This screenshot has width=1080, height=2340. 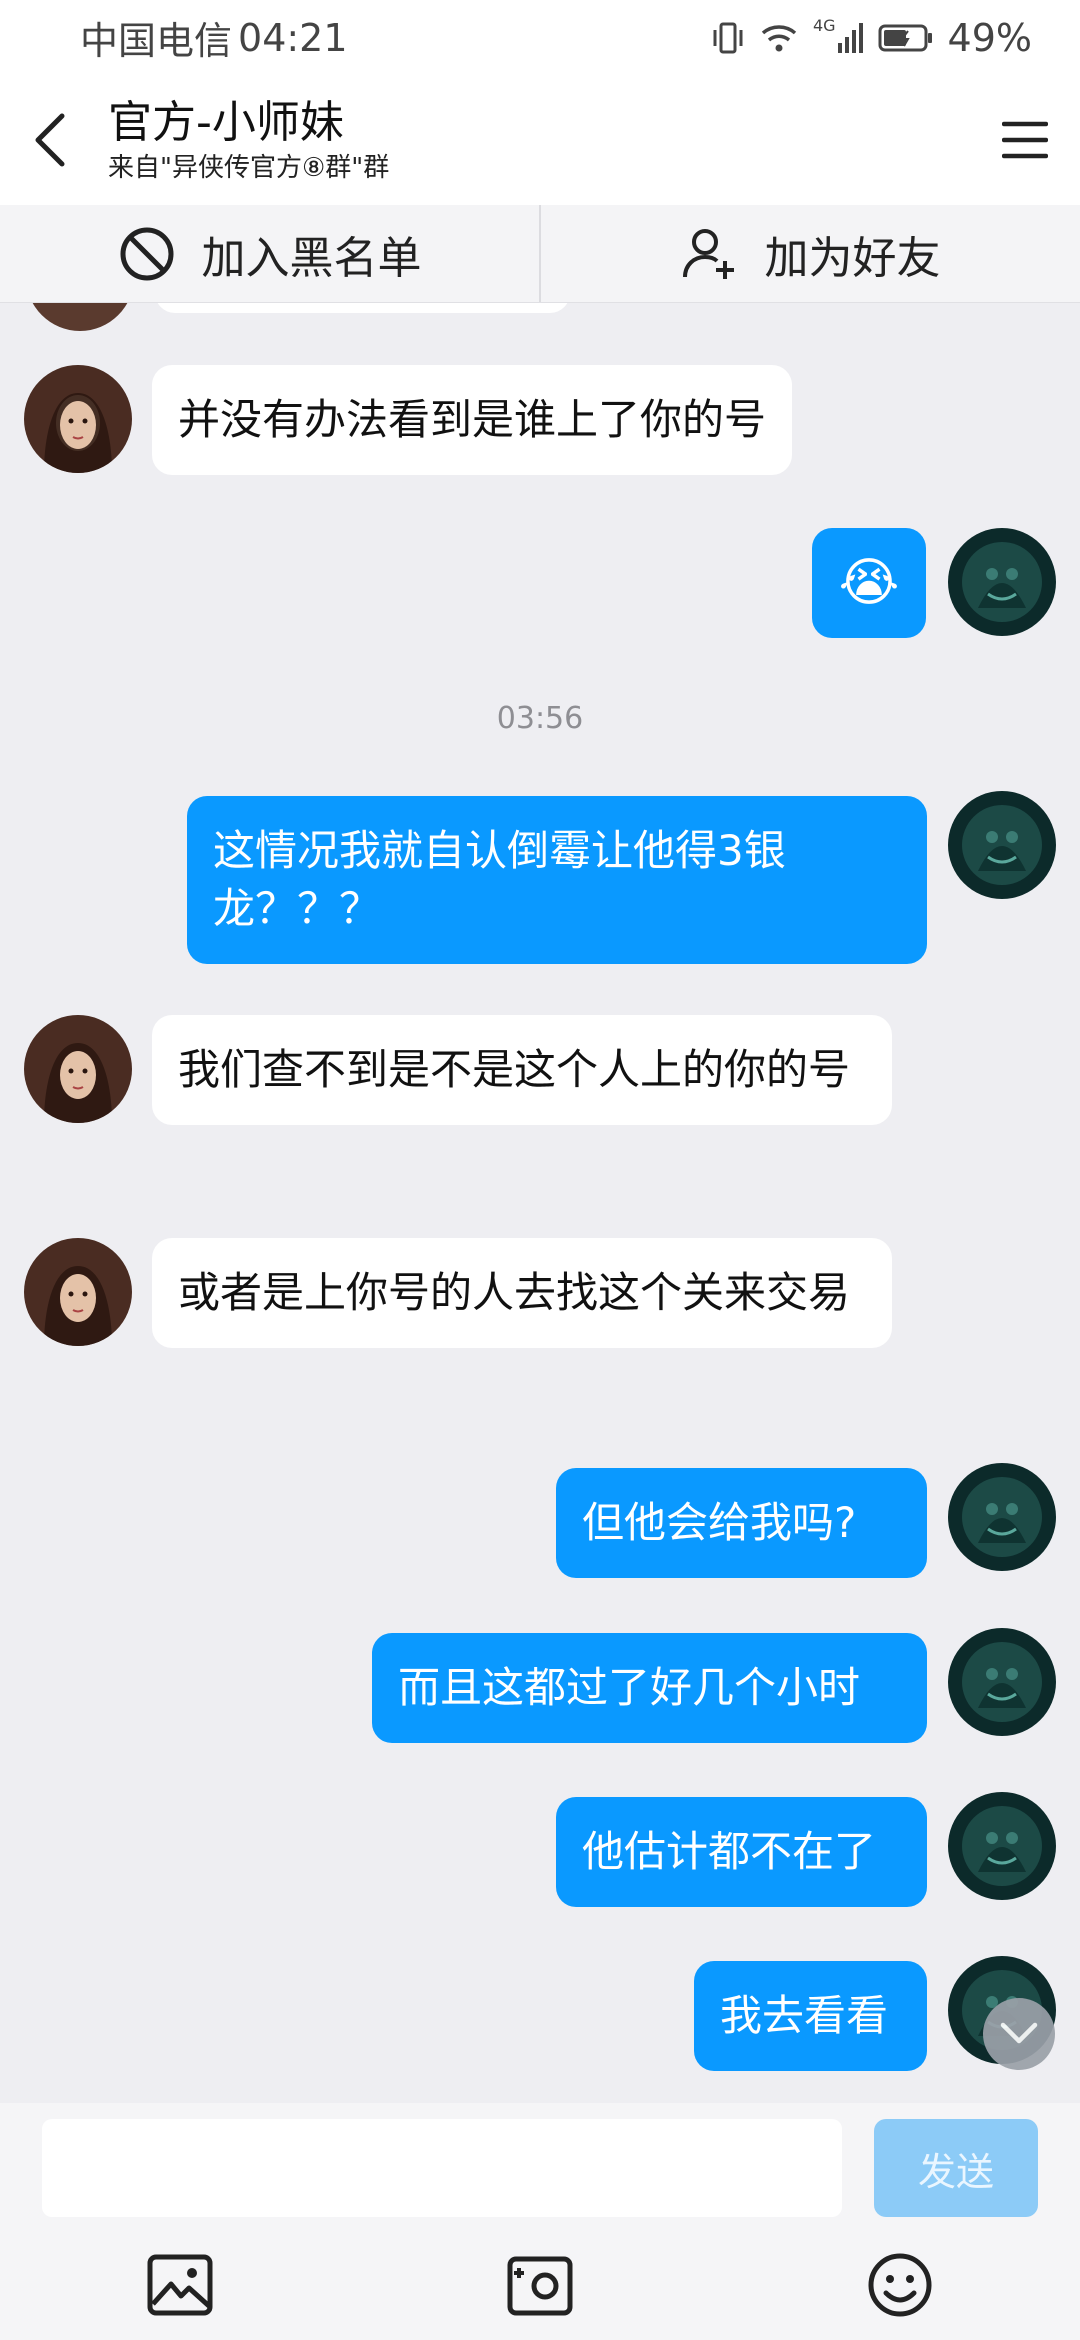 I want to click on chevron-down-icon, so click(x=1019, y=2033).